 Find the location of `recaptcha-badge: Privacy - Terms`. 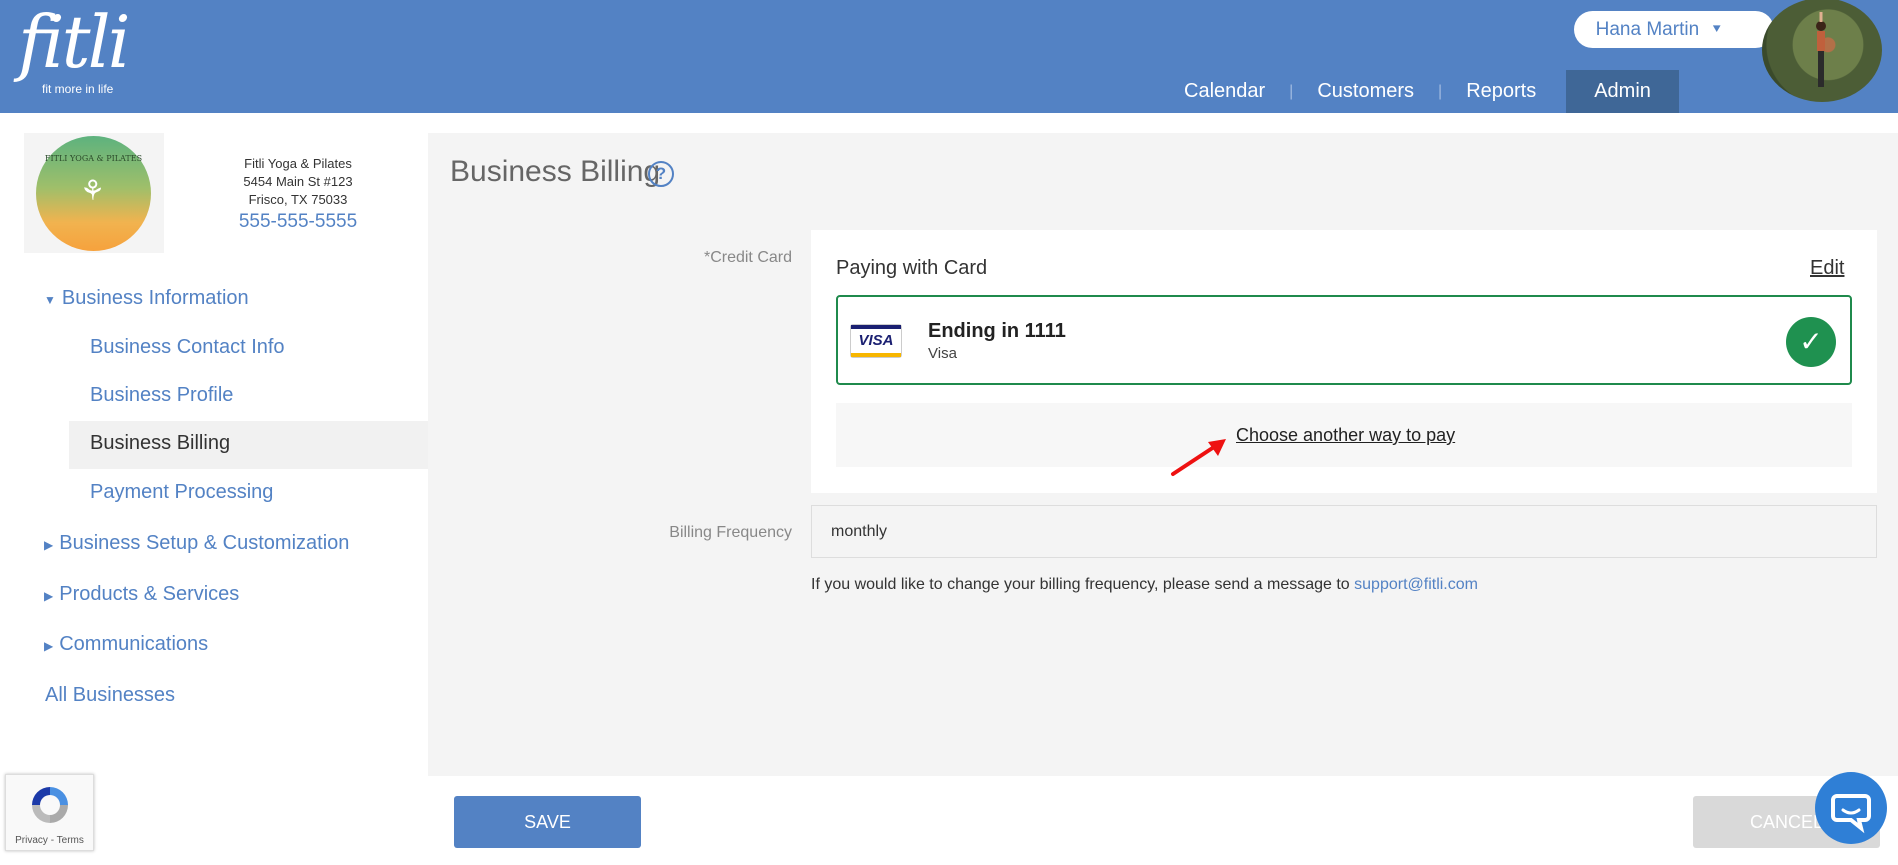

recaptcha-badge: Privacy - Terms is located at coordinates (49, 812).